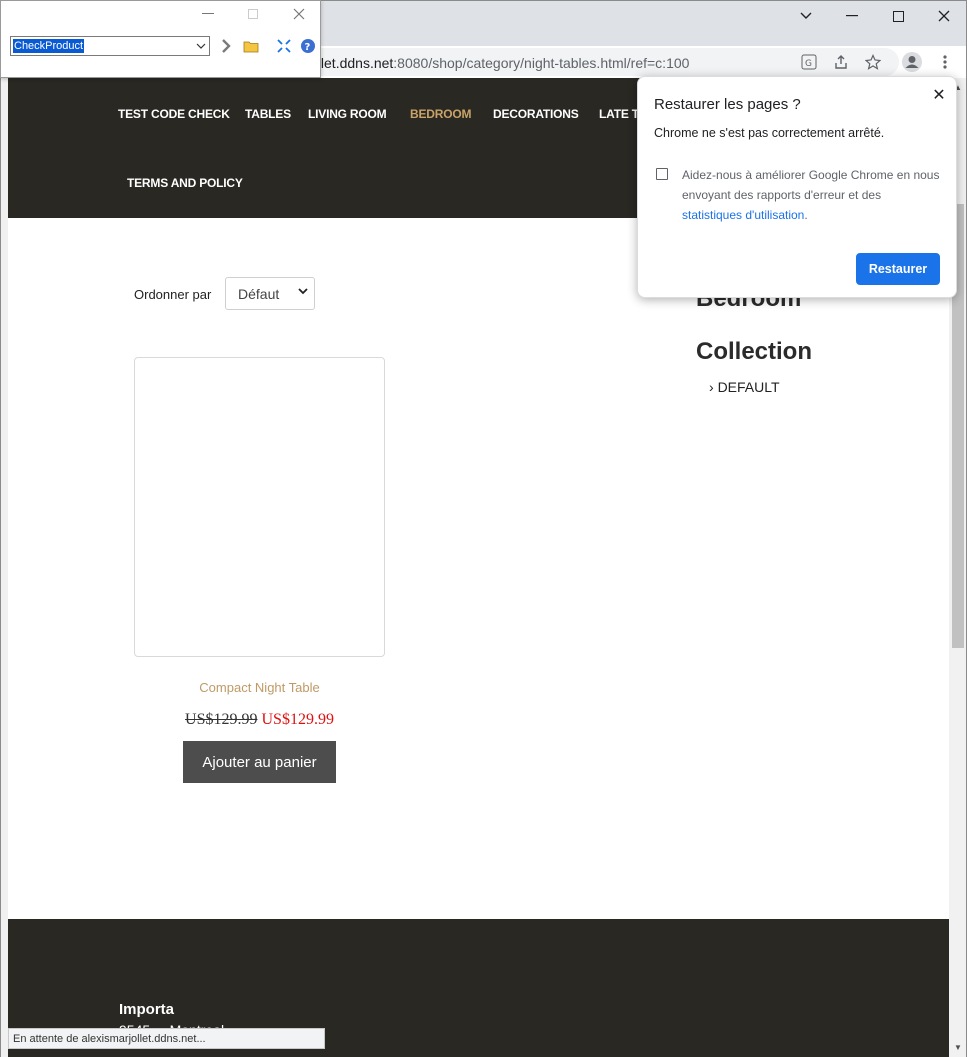  What do you see at coordinates (958, 1047) in the screenshot?
I see `scroll-down-arrow-icon: ▼` at bounding box center [958, 1047].